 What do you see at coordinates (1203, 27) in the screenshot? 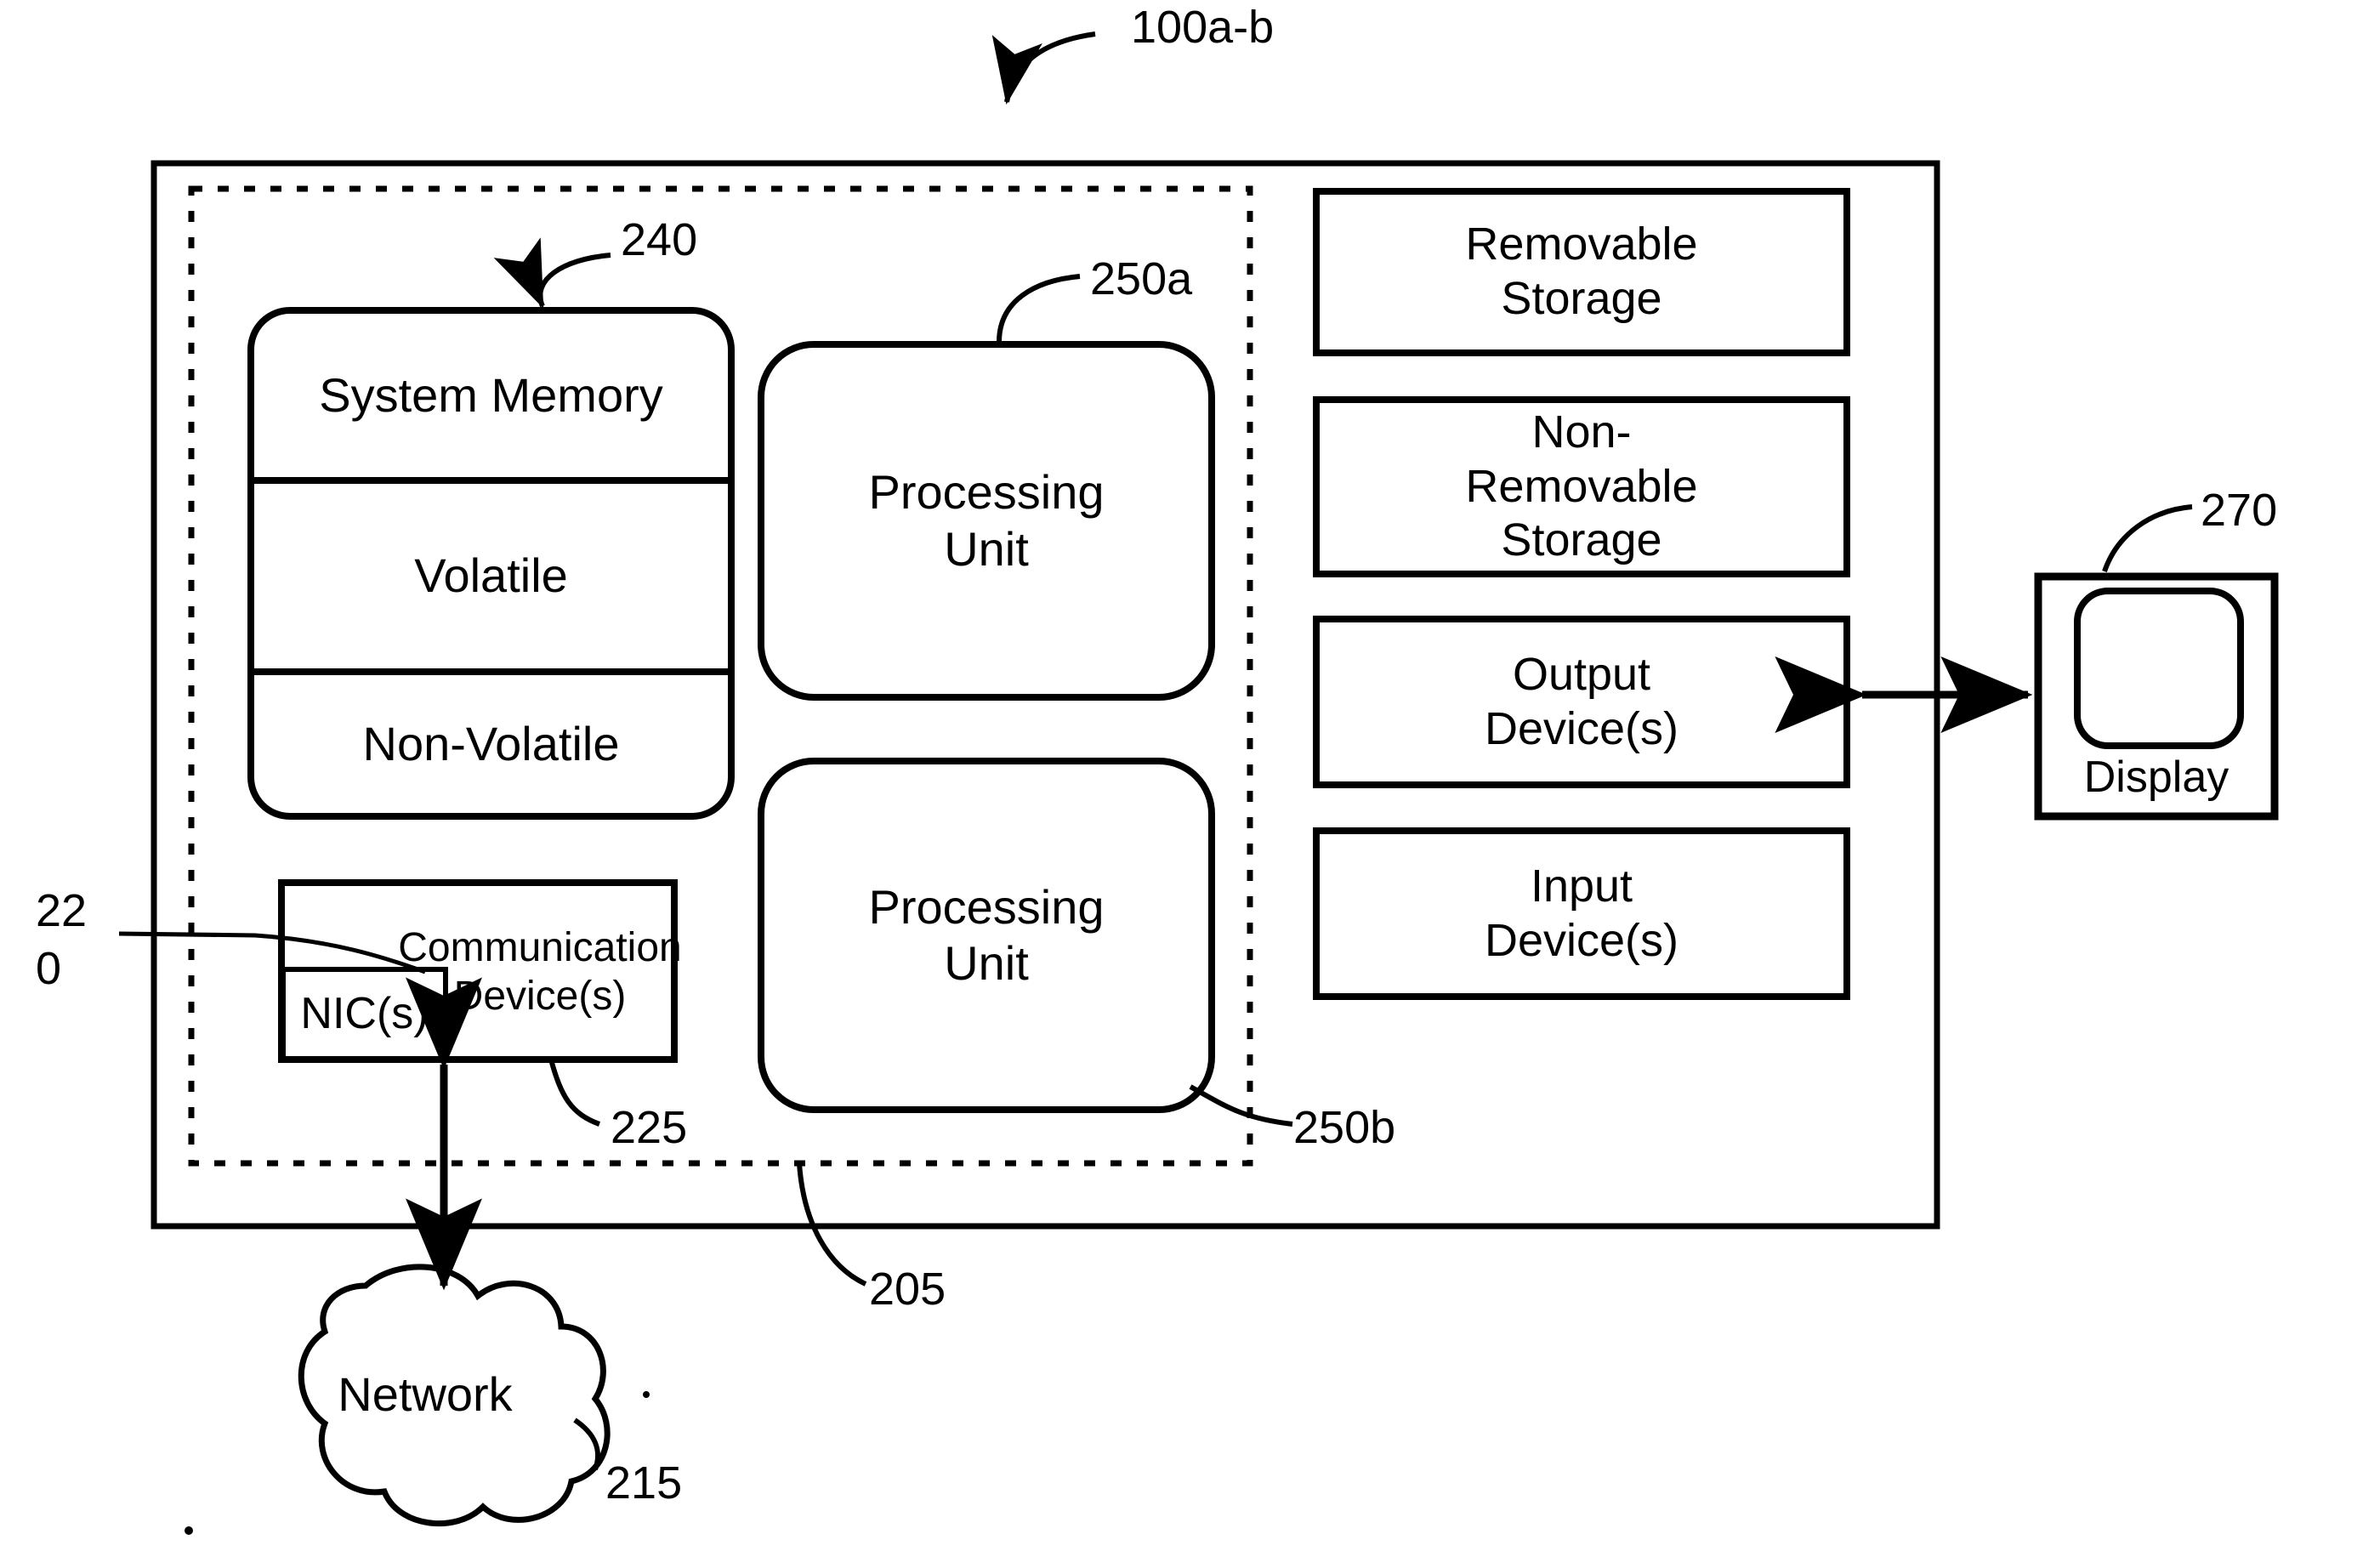
I see `reference-100ab: 100a-b` at bounding box center [1203, 27].